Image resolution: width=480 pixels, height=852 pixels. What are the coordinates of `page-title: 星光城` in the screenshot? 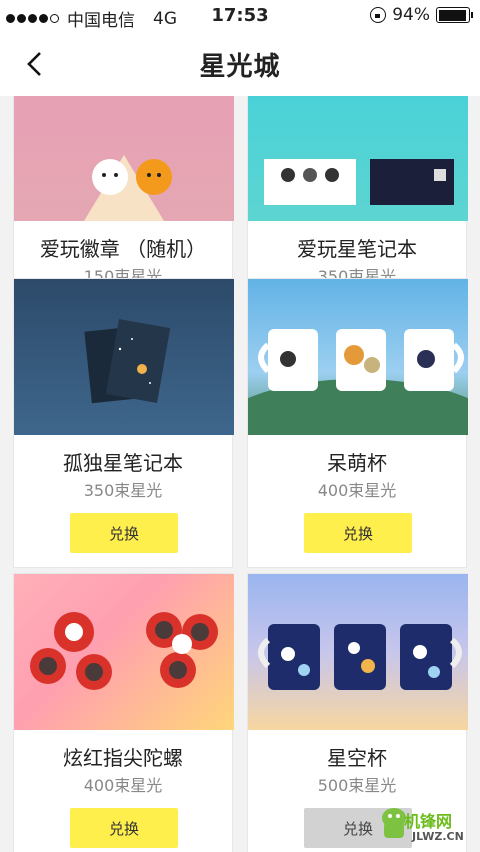 It's located at (240, 67).